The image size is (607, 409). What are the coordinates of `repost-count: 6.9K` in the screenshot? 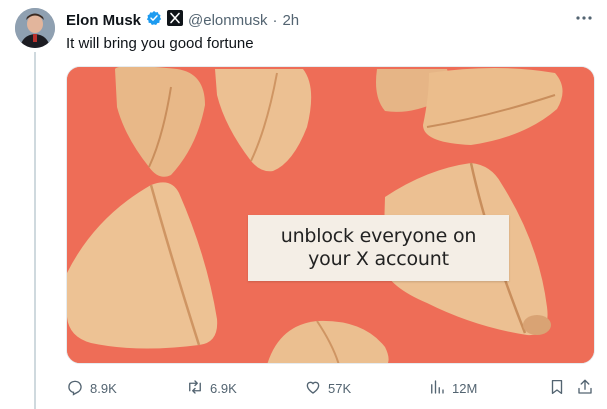 It's located at (223, 388).